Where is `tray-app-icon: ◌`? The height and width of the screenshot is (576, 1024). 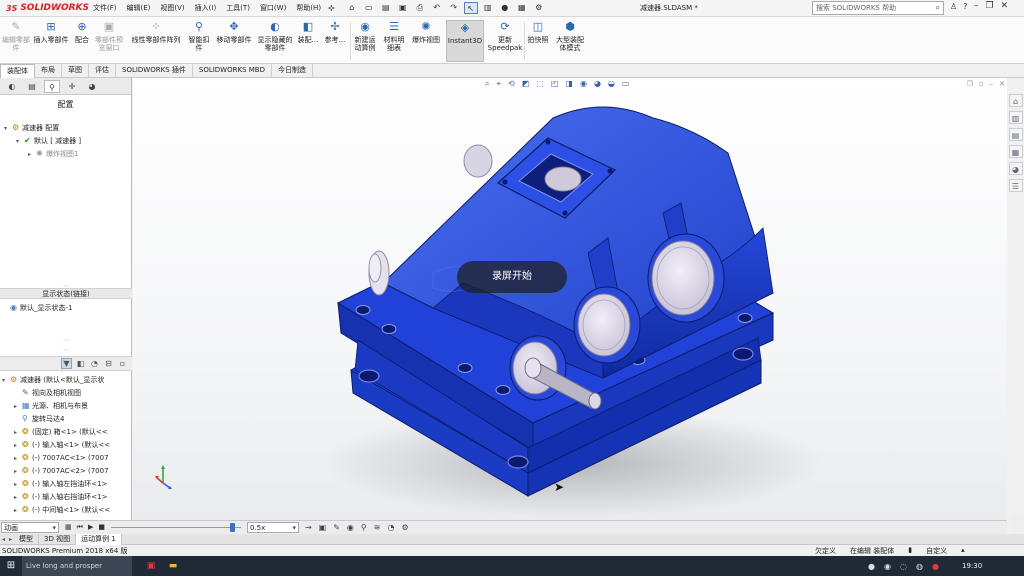 tray-app-icon: ◌ is located at coordinates (903, 566).